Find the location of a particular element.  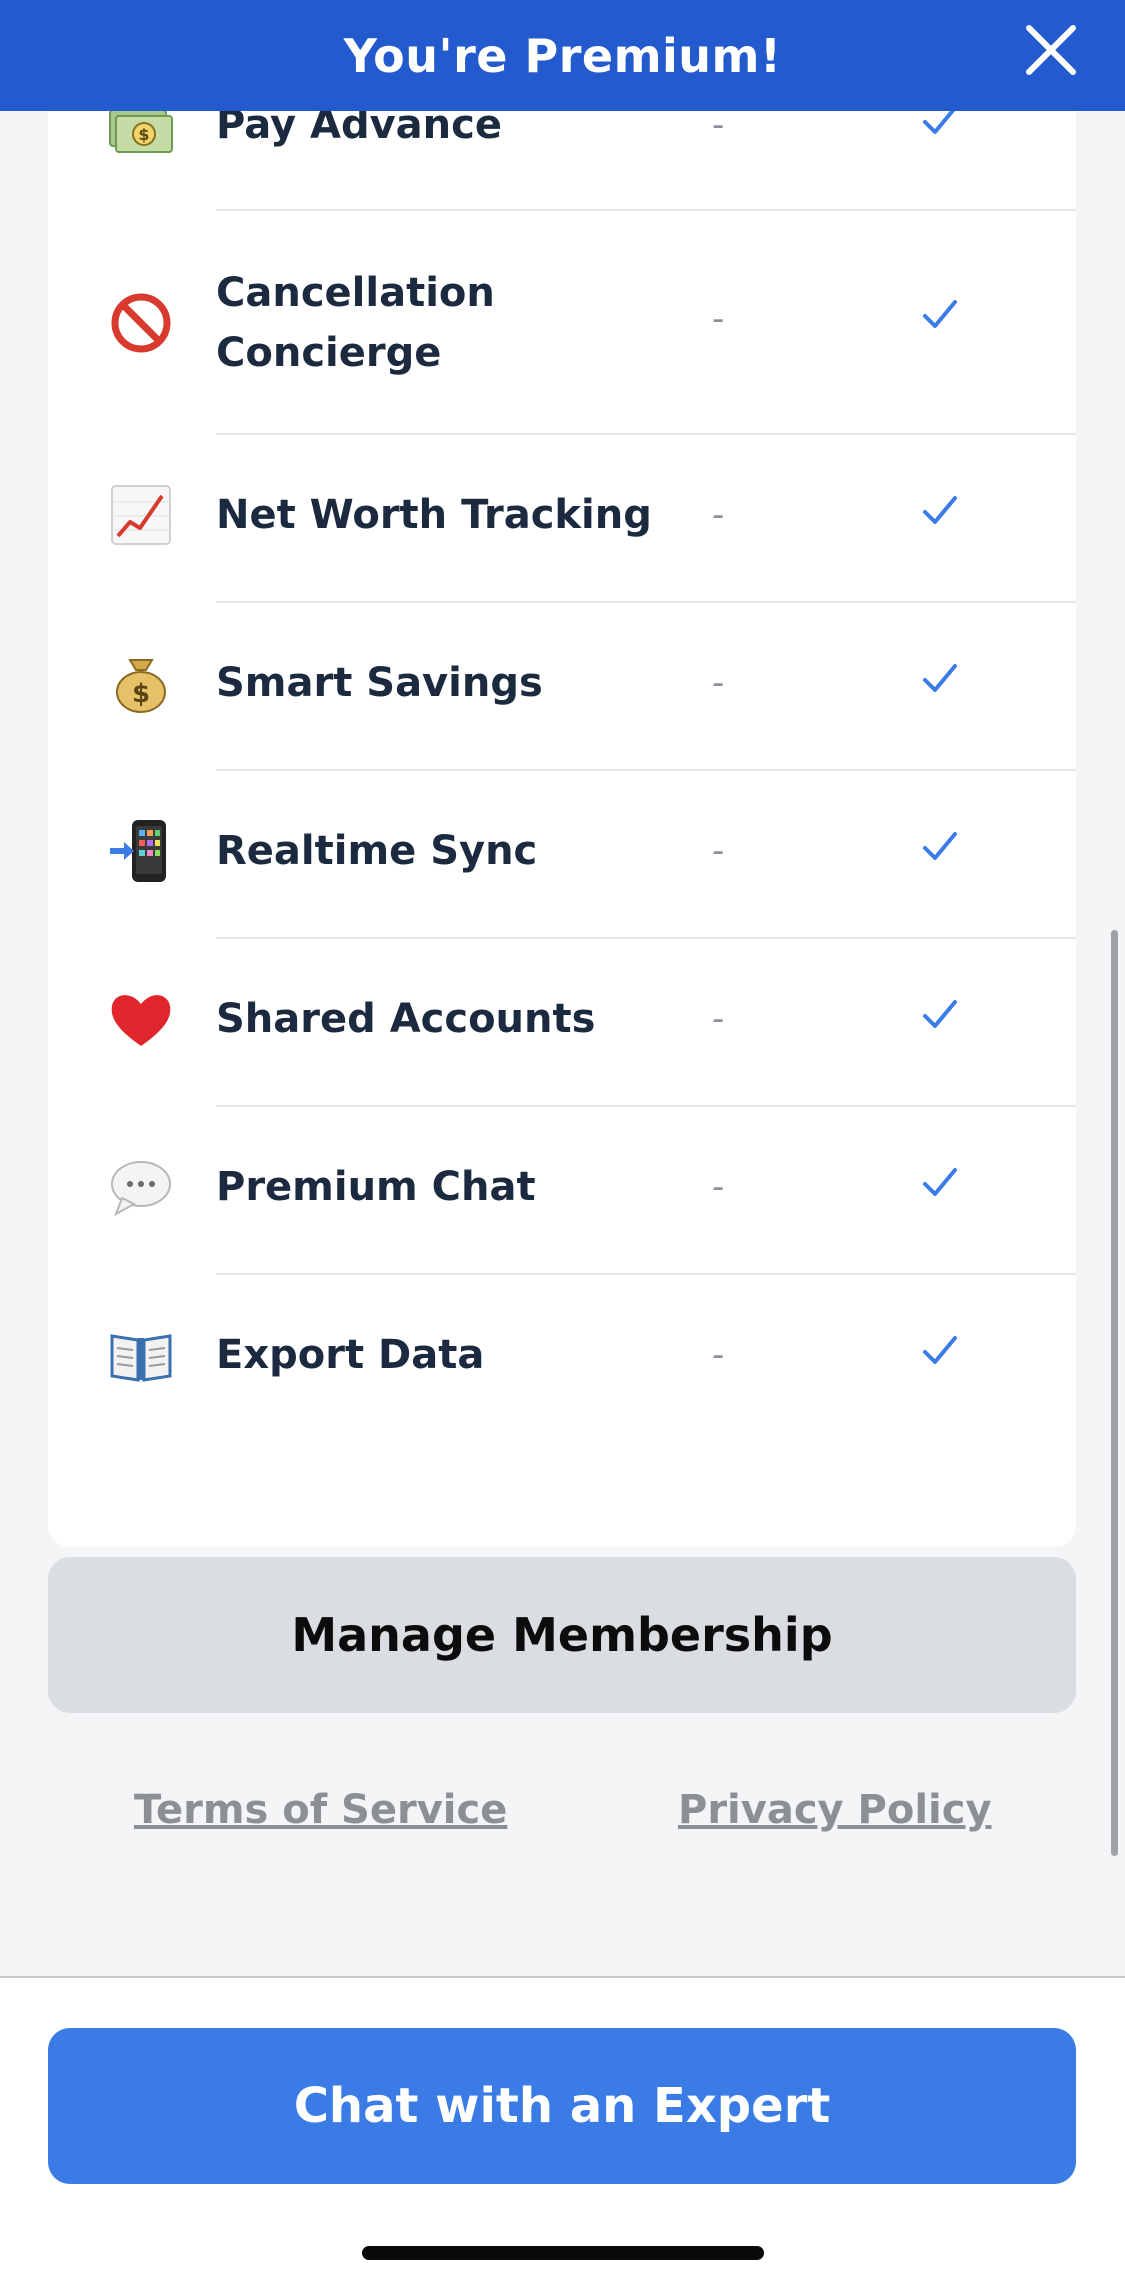

chat-with-expert-button: Chat with an Expert is located at coordinates (562, 2106).